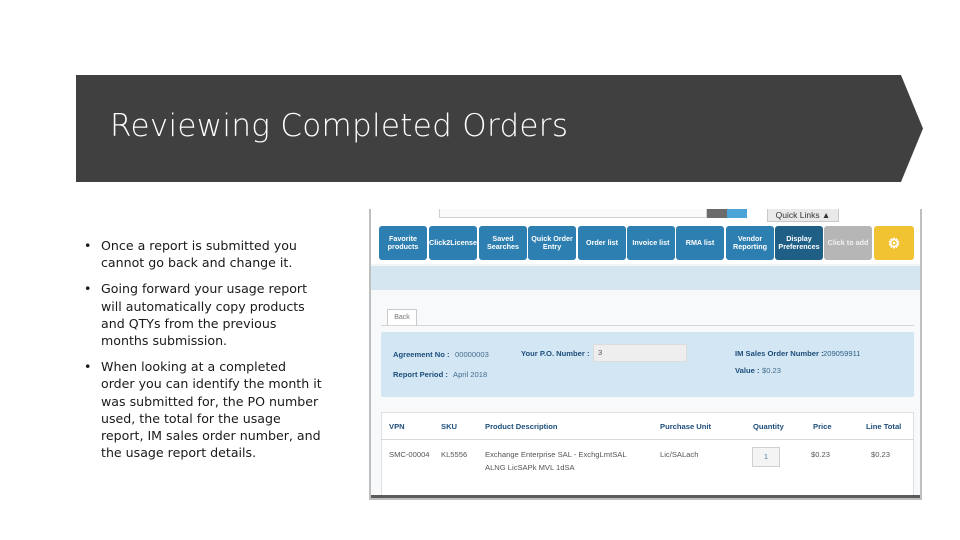 The width and height of the screenshot is (960, 540). What do you see at coordinates (552, 243) in the screenshot?
I see `quick-link-quick-order-entry: Quick Order Entry` at bounding box center [552, 243].